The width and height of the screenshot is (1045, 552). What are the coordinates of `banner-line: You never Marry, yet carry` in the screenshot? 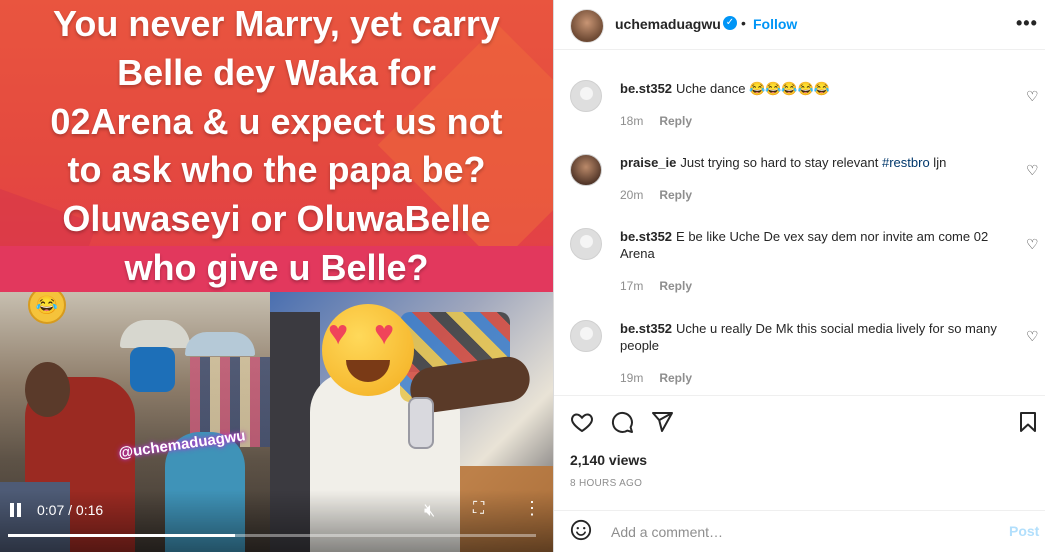 It's located at (276, 23).